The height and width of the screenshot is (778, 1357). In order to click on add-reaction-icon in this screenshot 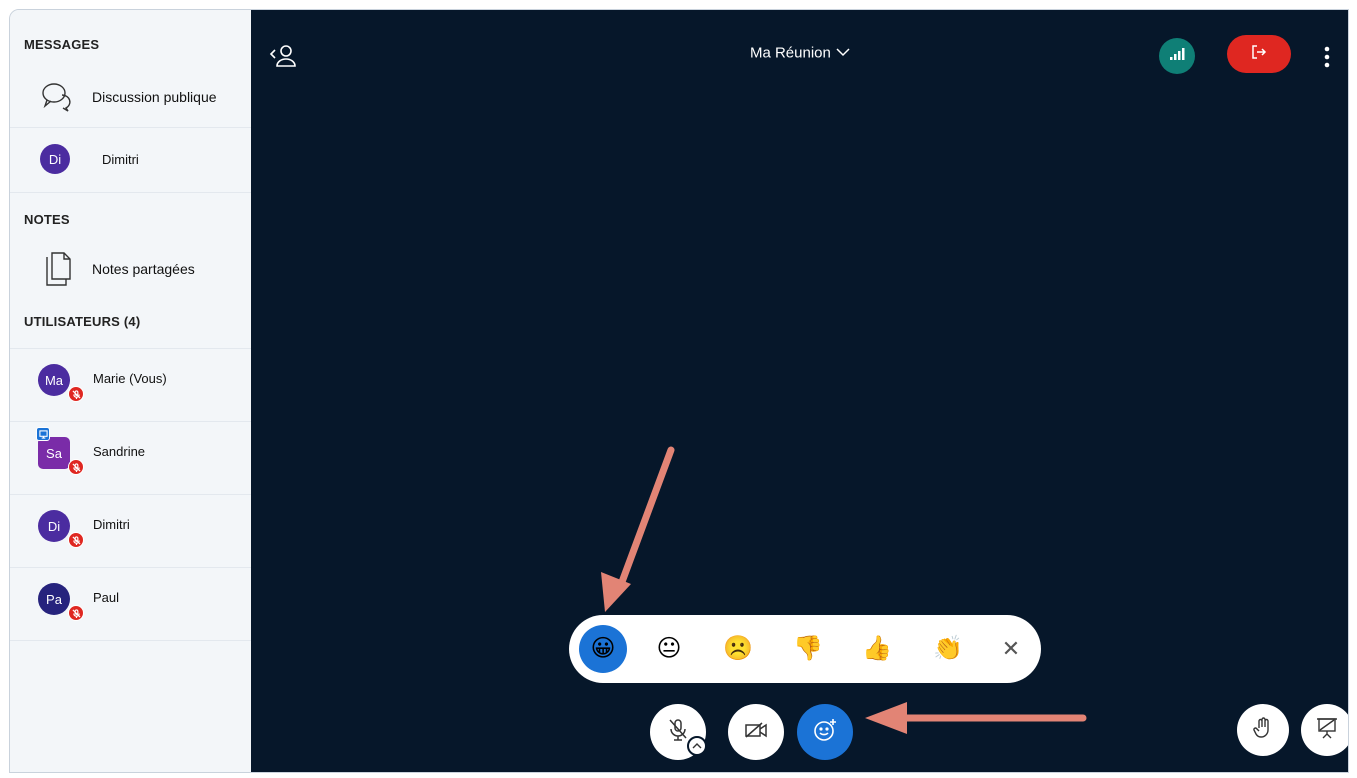, I will do `click(825, 732)`.